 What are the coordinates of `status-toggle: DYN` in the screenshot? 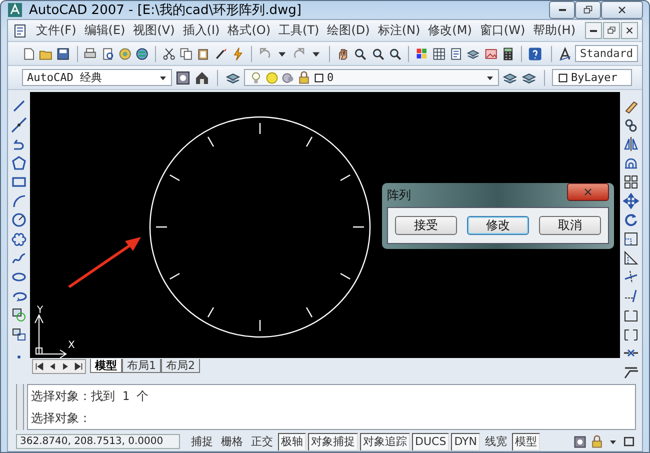 It's located at (465, 441).